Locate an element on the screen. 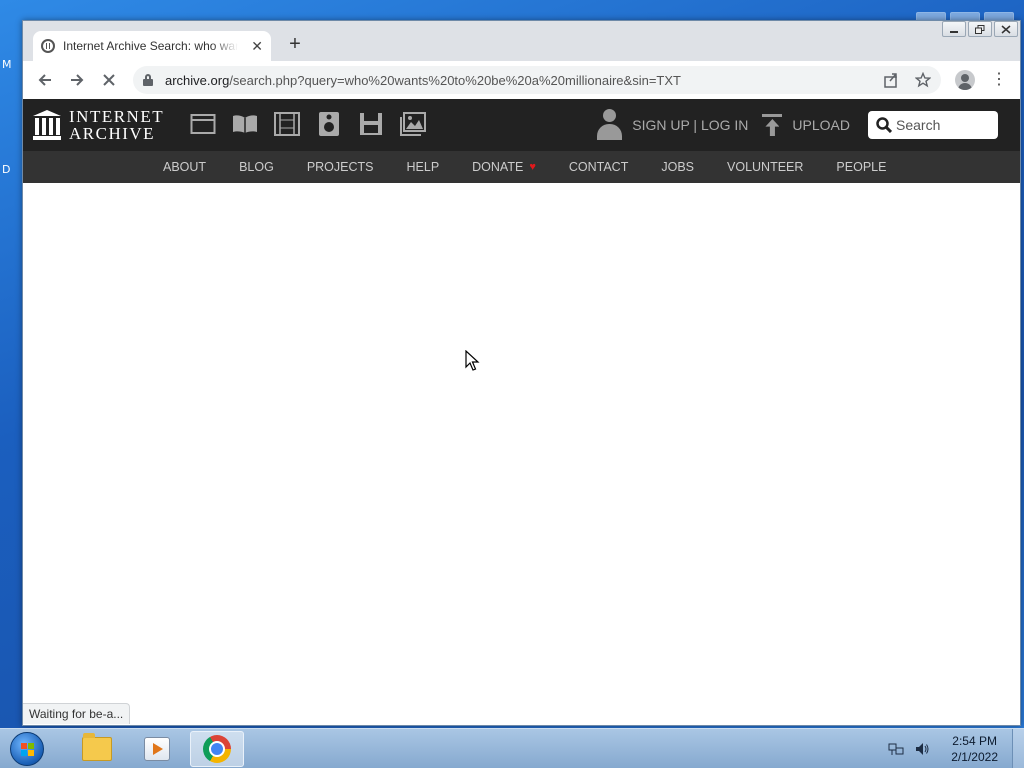 The height and width of the screenshot is (768, 1024). folder-icon is located at coordinates (97, 746).